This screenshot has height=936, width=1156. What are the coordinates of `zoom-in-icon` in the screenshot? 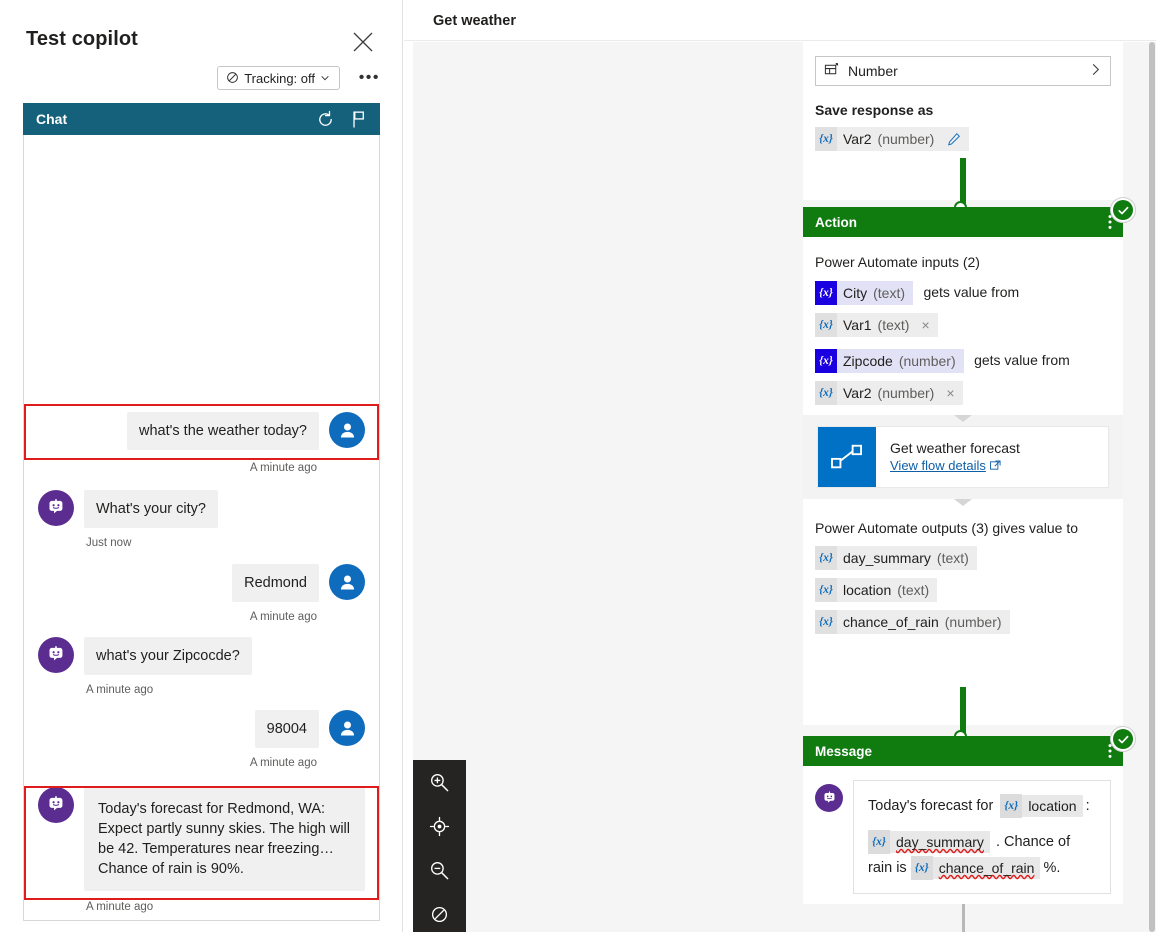 It's located at (439, 782).